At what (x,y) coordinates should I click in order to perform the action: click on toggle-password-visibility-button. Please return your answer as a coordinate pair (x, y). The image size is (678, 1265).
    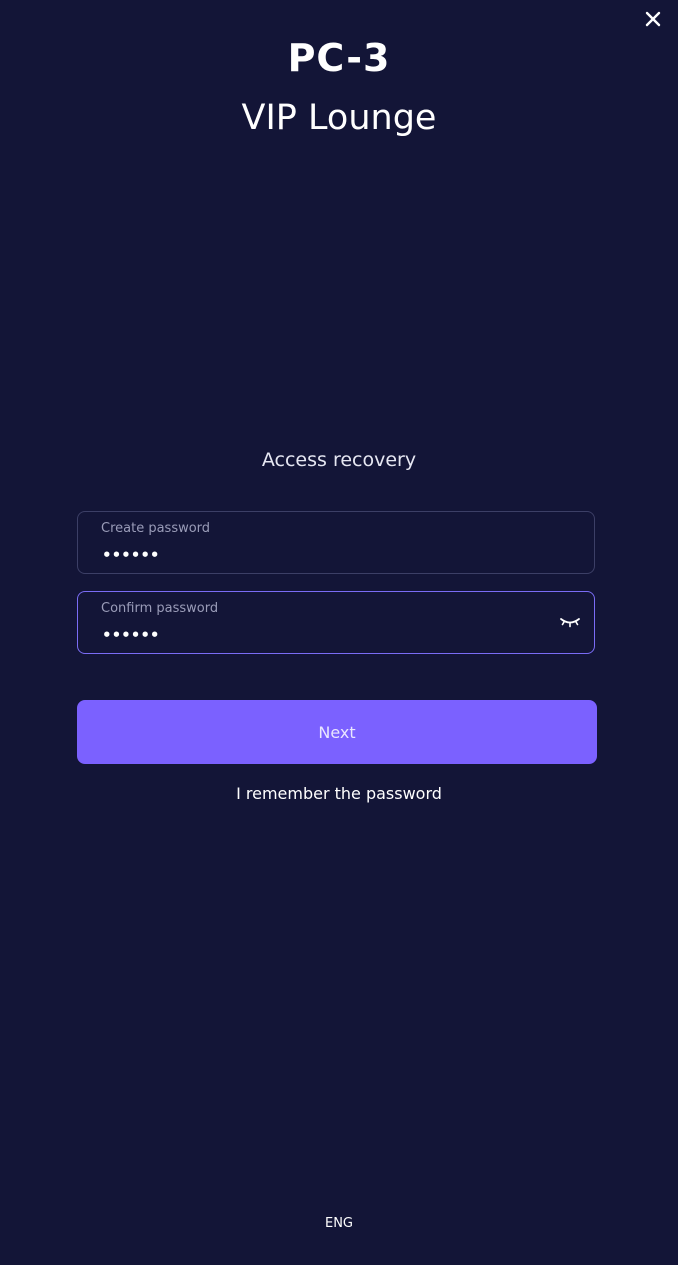
    Looking at the image, I should click on (570, 622).